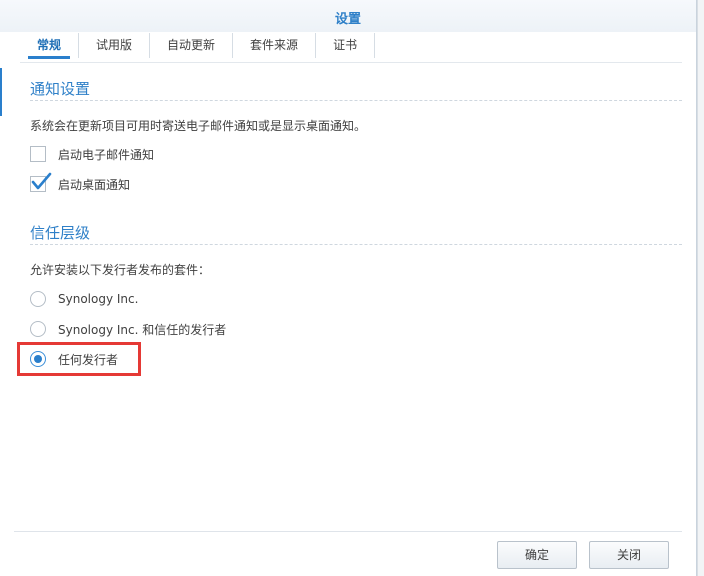 The width and height of the screenshot is (704, 576). What do you see at coordinates (115, 45) in the screenshot?
I see `tab-trial: 试用版` at bounding box center [115, 45].